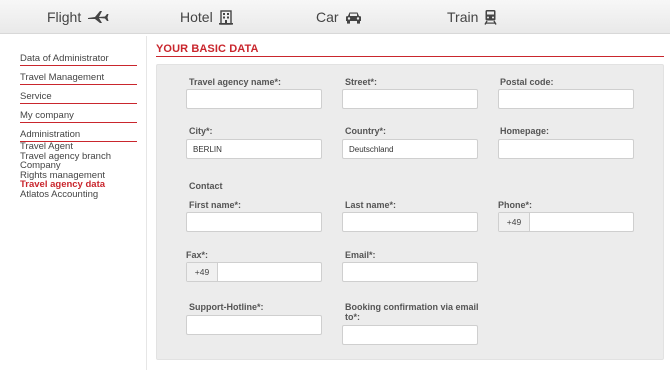  What do you see at coordinates (360, 255) in the screenshot?
I see `email-label: Email*:` at bounding box center [360, 255].